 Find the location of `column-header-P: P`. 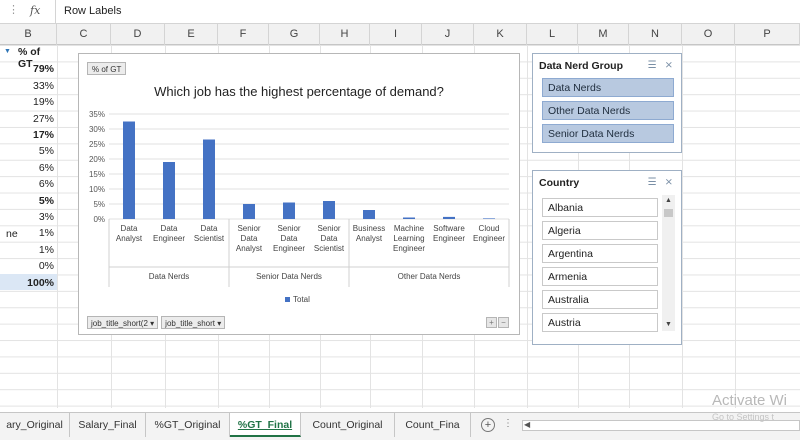

column-header-P: P is located at coordinates (767, 34).